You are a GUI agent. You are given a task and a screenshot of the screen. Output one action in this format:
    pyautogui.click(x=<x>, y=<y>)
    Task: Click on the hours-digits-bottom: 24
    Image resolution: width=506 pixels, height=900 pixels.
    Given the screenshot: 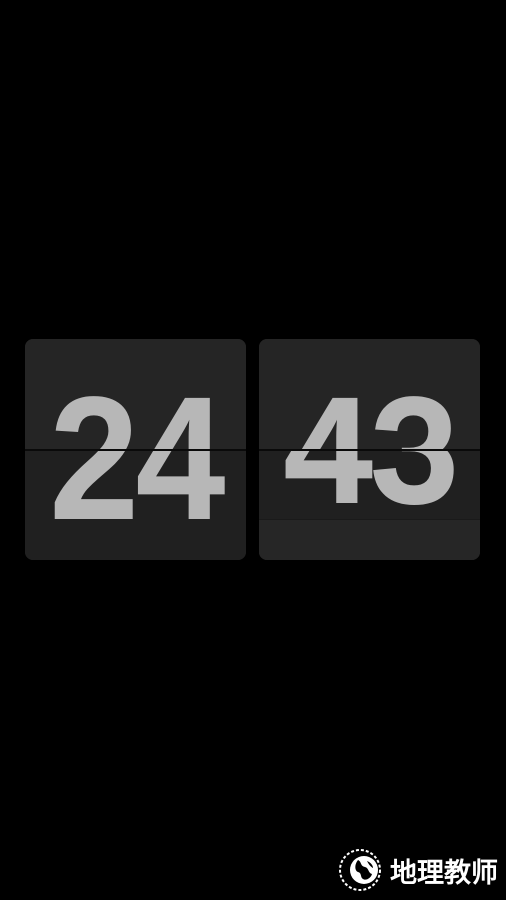 What is the action you would take?
    pyautogui.click(x=137, y=504)
    